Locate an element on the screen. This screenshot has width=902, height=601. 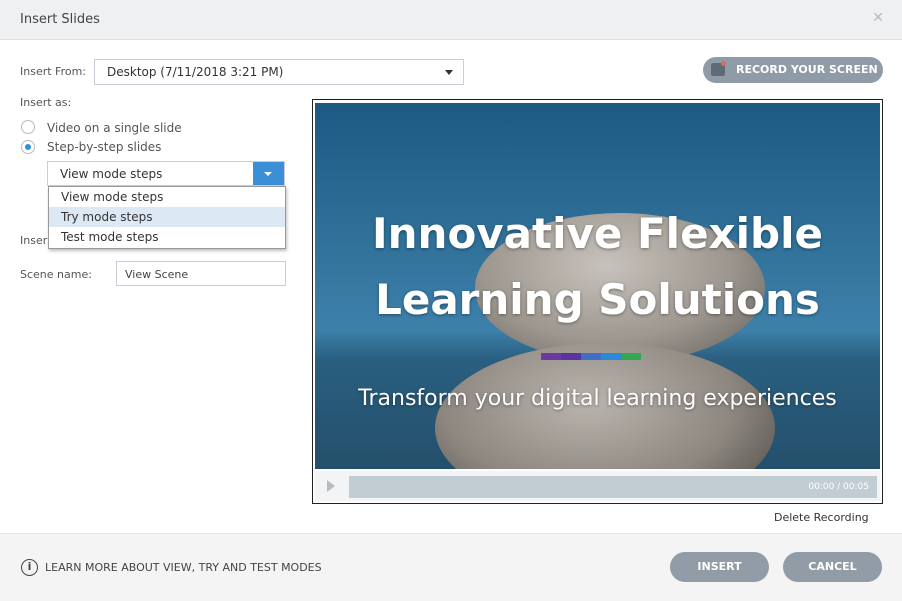
player-controls: 00:00 / 00:05 is located at coordinates (597, 486).